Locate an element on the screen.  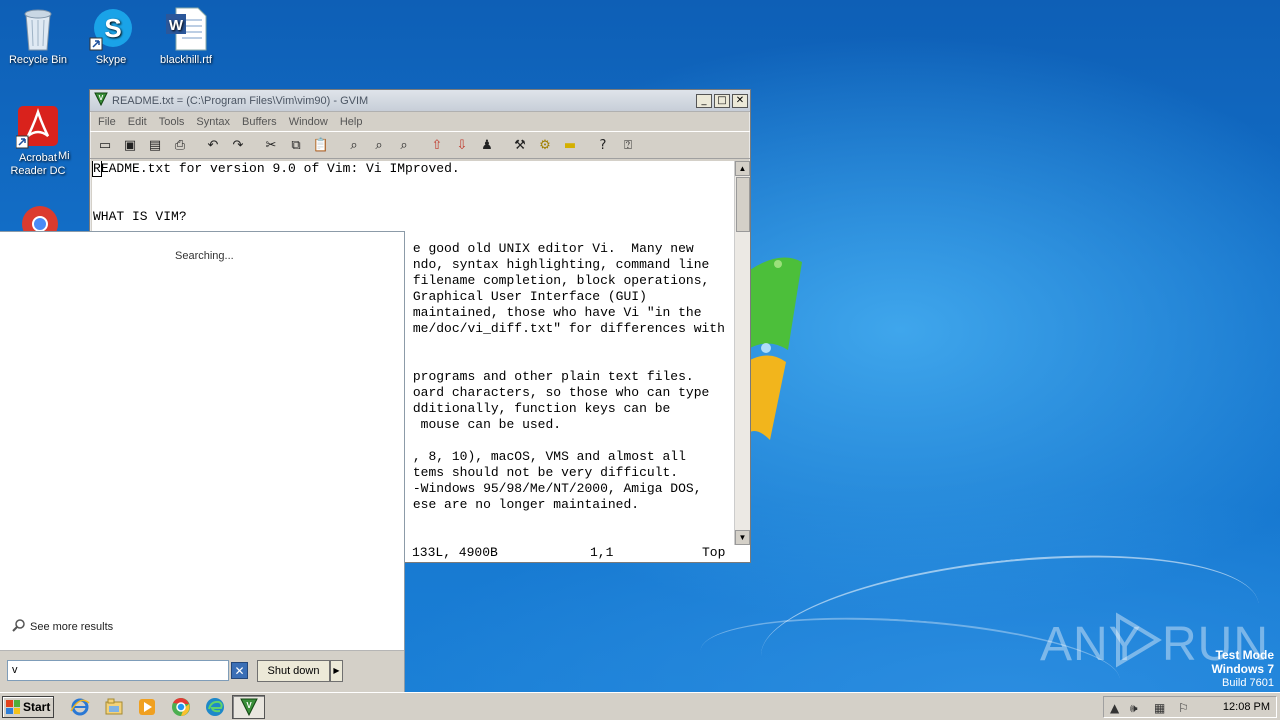
desktop-icon-recycle-bin: Recycle Bin is located at coordinates (38, 36).